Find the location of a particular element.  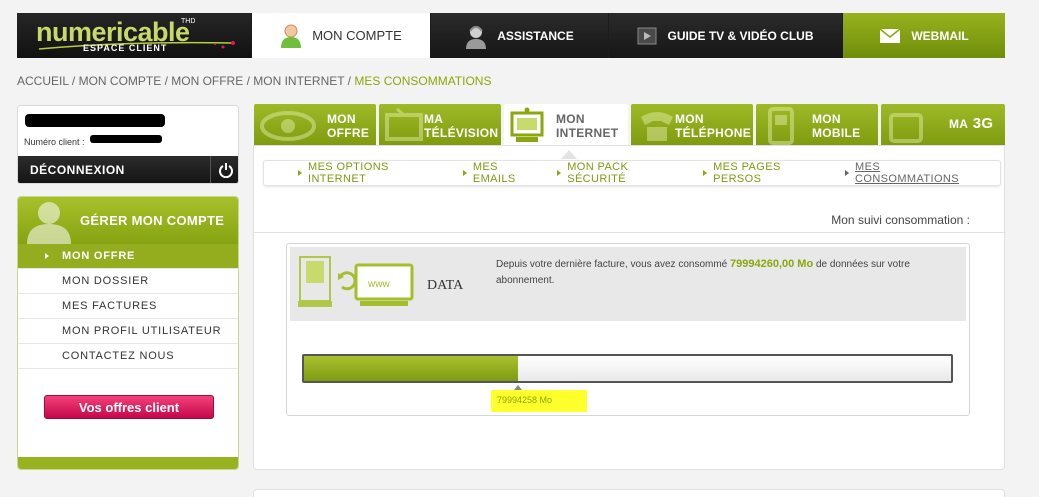

manage-account-header: GÉRER MON COMPTE is located at coordinates (128, 220).